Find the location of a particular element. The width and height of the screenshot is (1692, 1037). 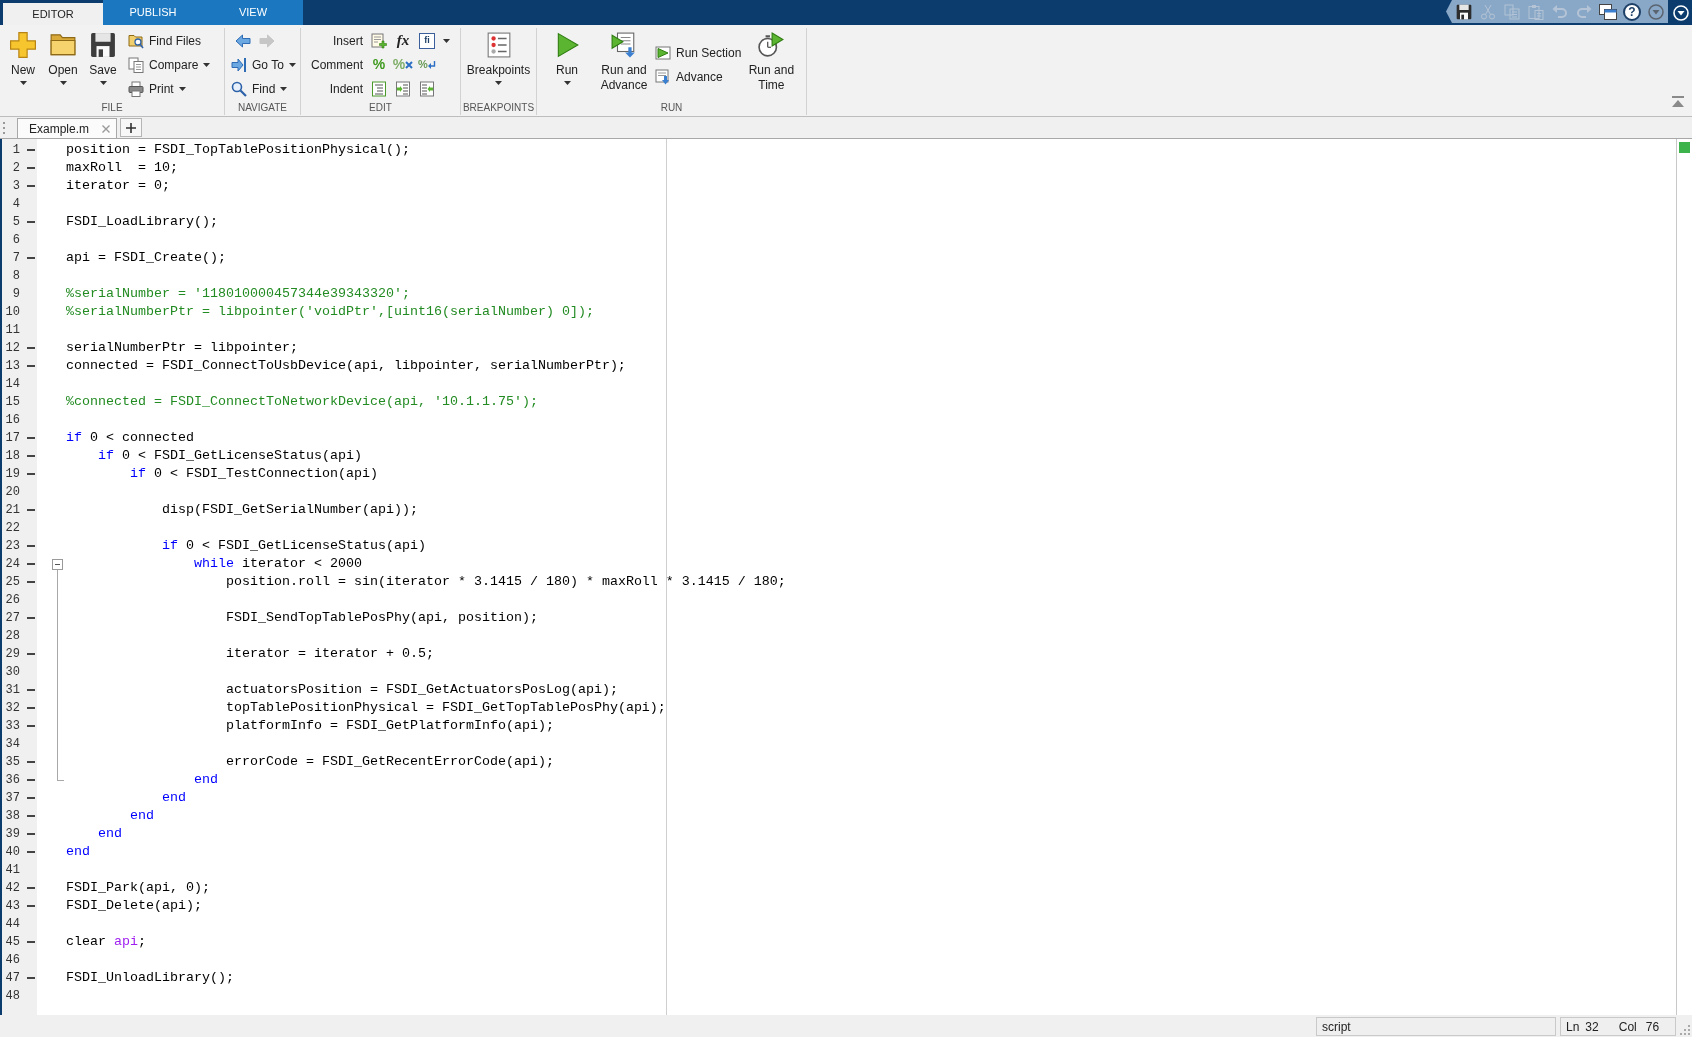

group-label: FILE is located at coordinates (112, 108).